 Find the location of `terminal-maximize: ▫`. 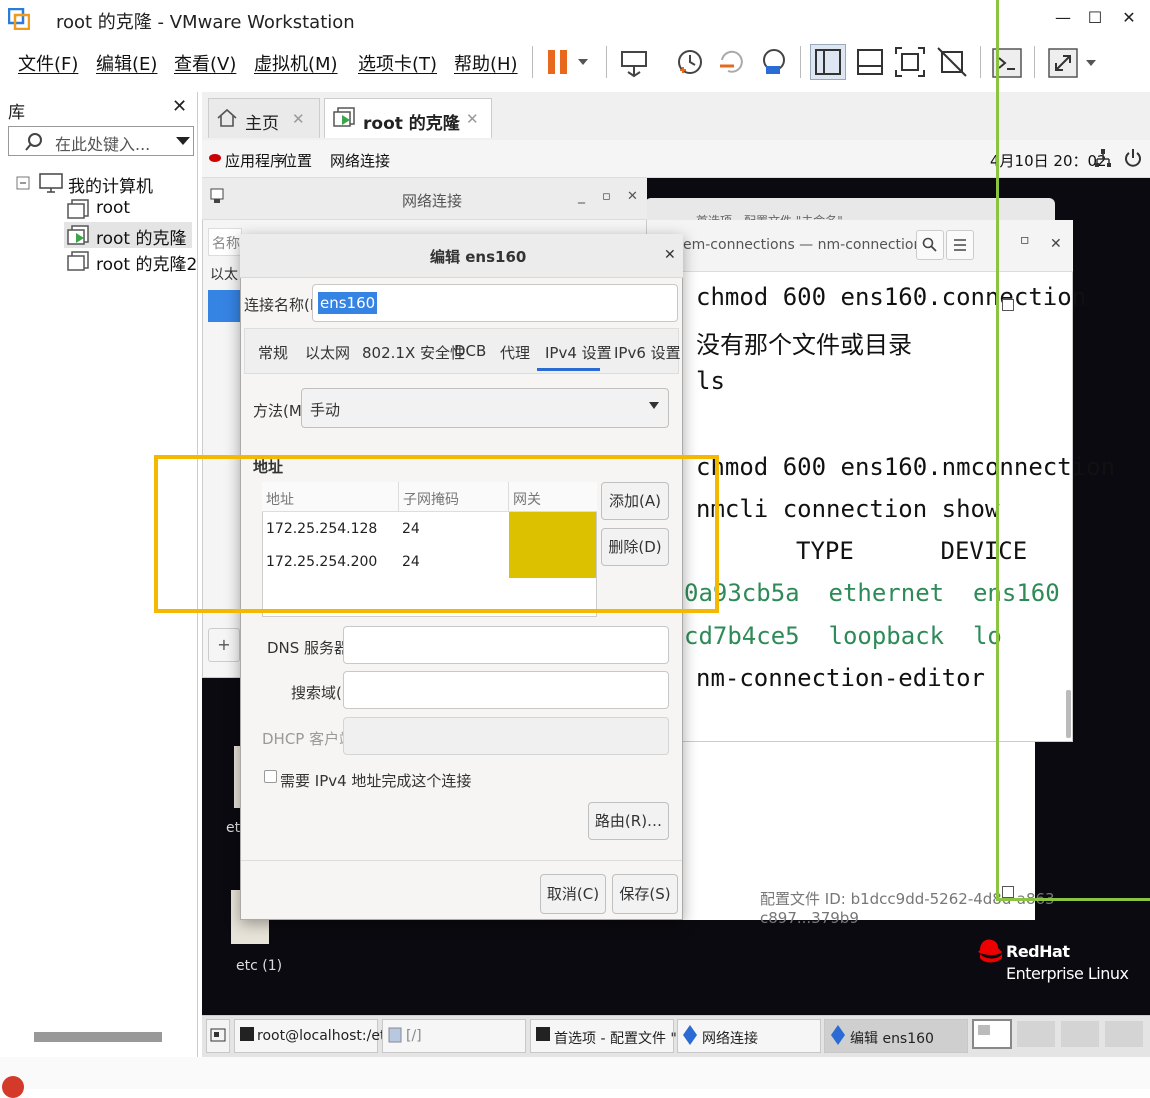

terminal-maximize: ▫ is located at coordinates (1025, 240).